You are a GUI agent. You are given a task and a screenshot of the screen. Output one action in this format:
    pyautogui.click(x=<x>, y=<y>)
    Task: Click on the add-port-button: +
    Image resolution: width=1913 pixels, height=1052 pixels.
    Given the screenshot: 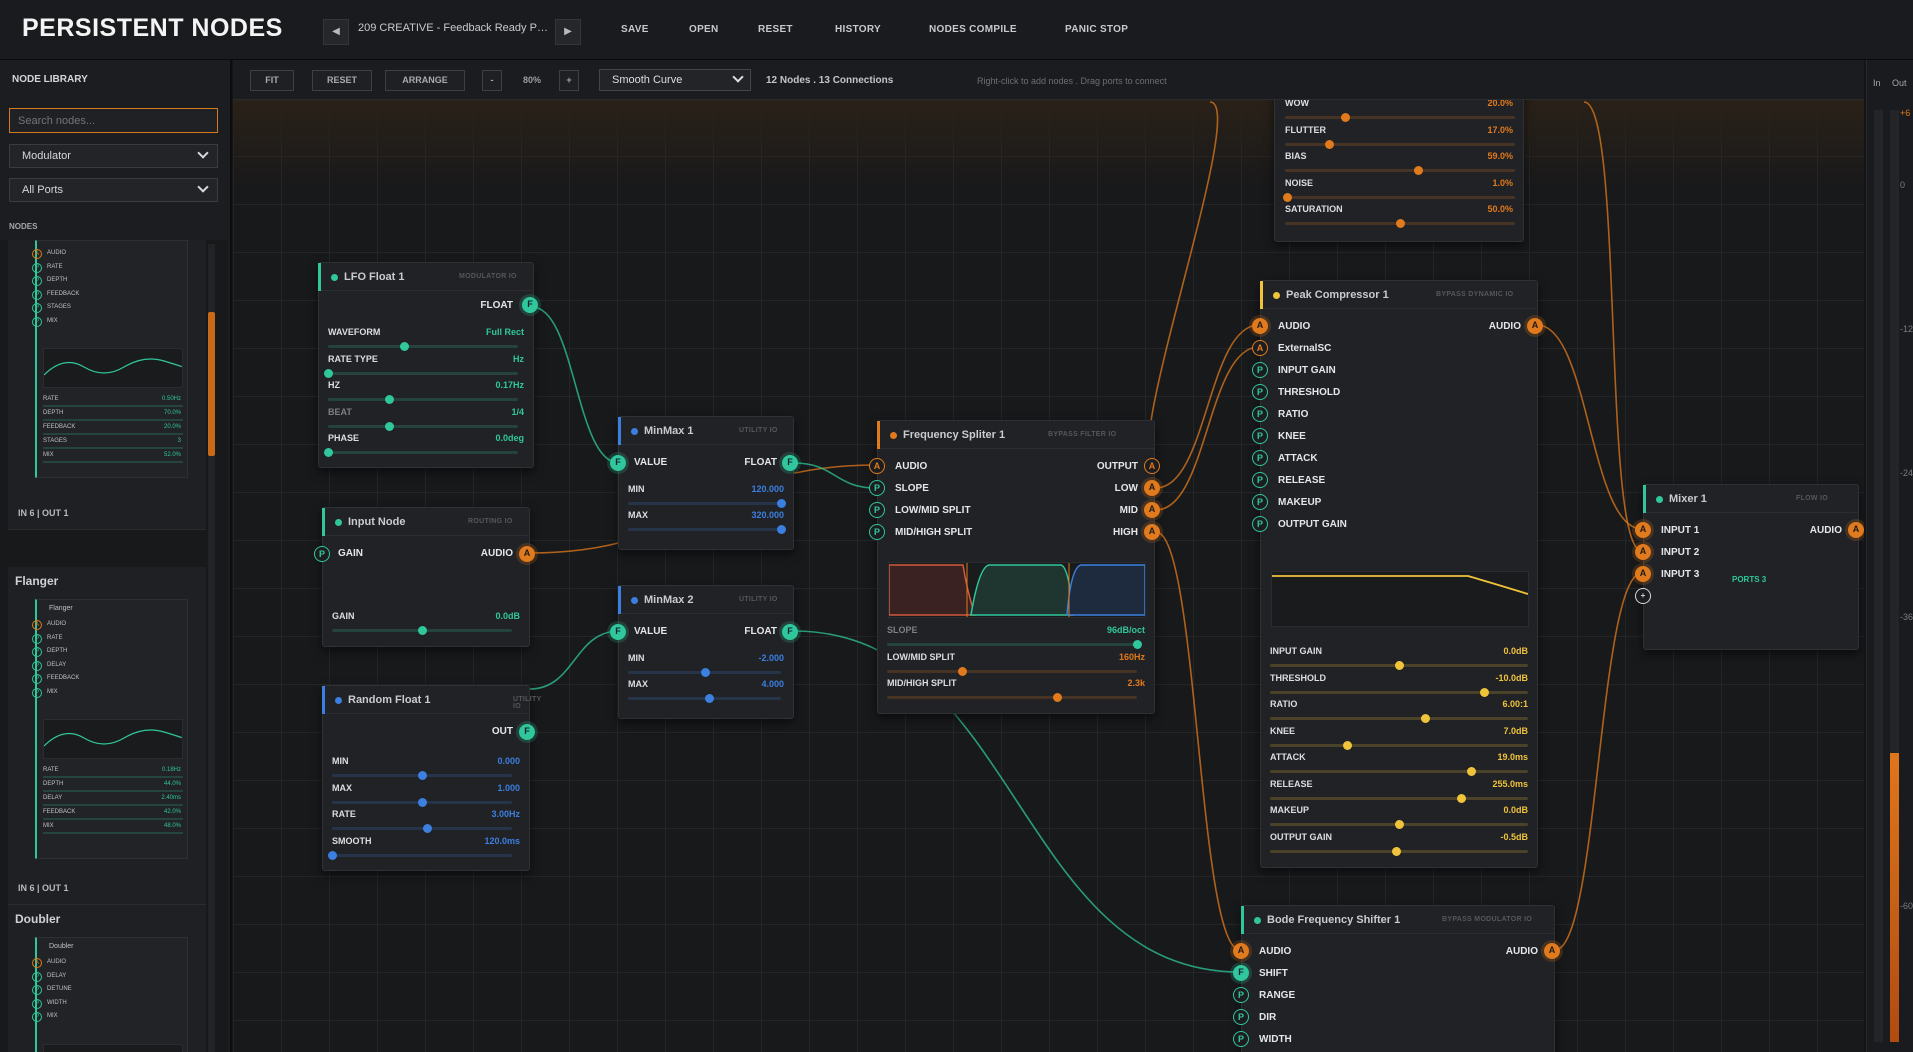 What is the action you would take?
    pyautogui.click(x=1643, y=596)
    